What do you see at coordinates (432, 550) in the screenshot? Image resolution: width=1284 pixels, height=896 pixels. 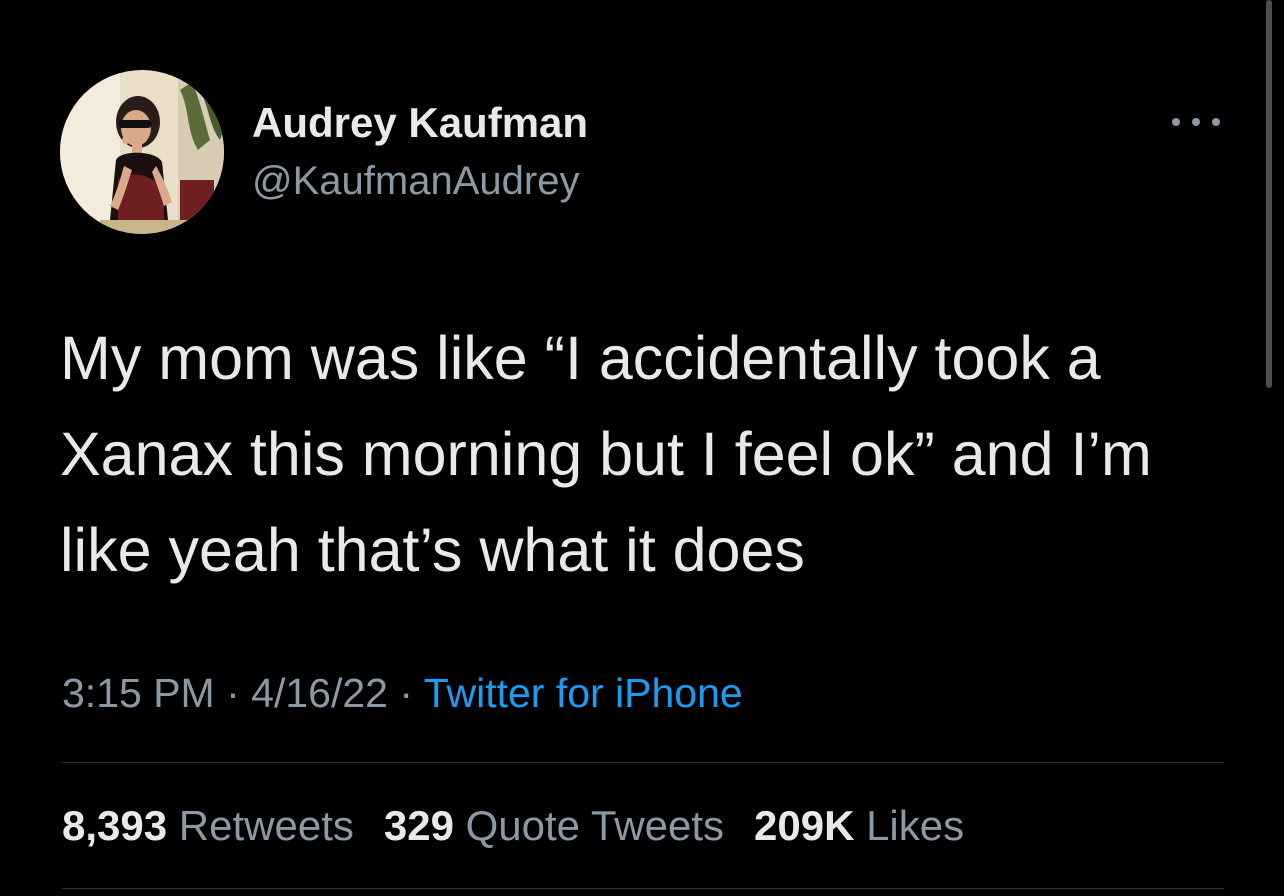 I see `tweet-text-line: like yeah that’s what it does` at bounding box center [432, 550].